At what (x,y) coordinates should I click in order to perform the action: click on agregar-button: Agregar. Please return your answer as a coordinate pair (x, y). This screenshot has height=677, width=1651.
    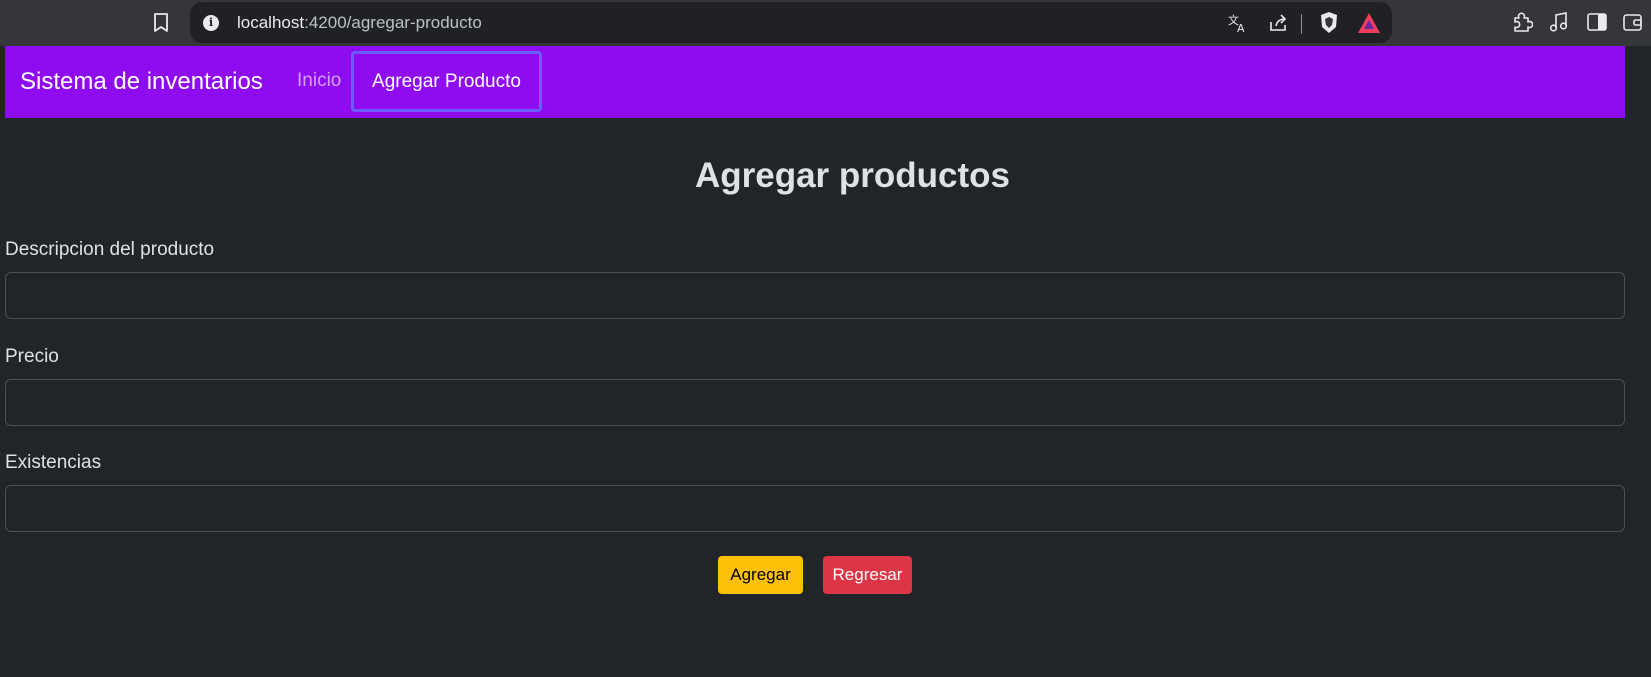
    Looking at the image, I should click on (760, 575).